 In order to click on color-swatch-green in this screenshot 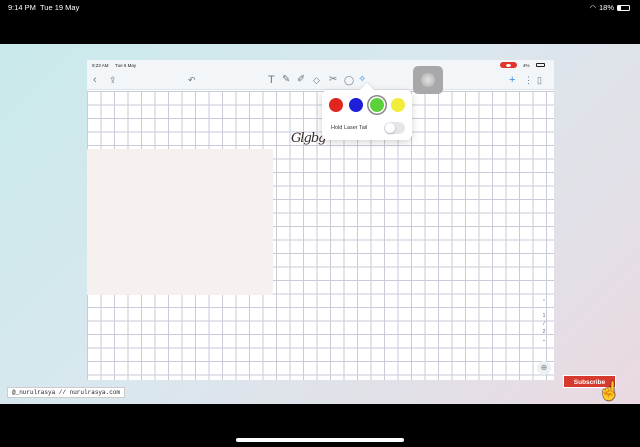, I will do `click(377, 105)`.